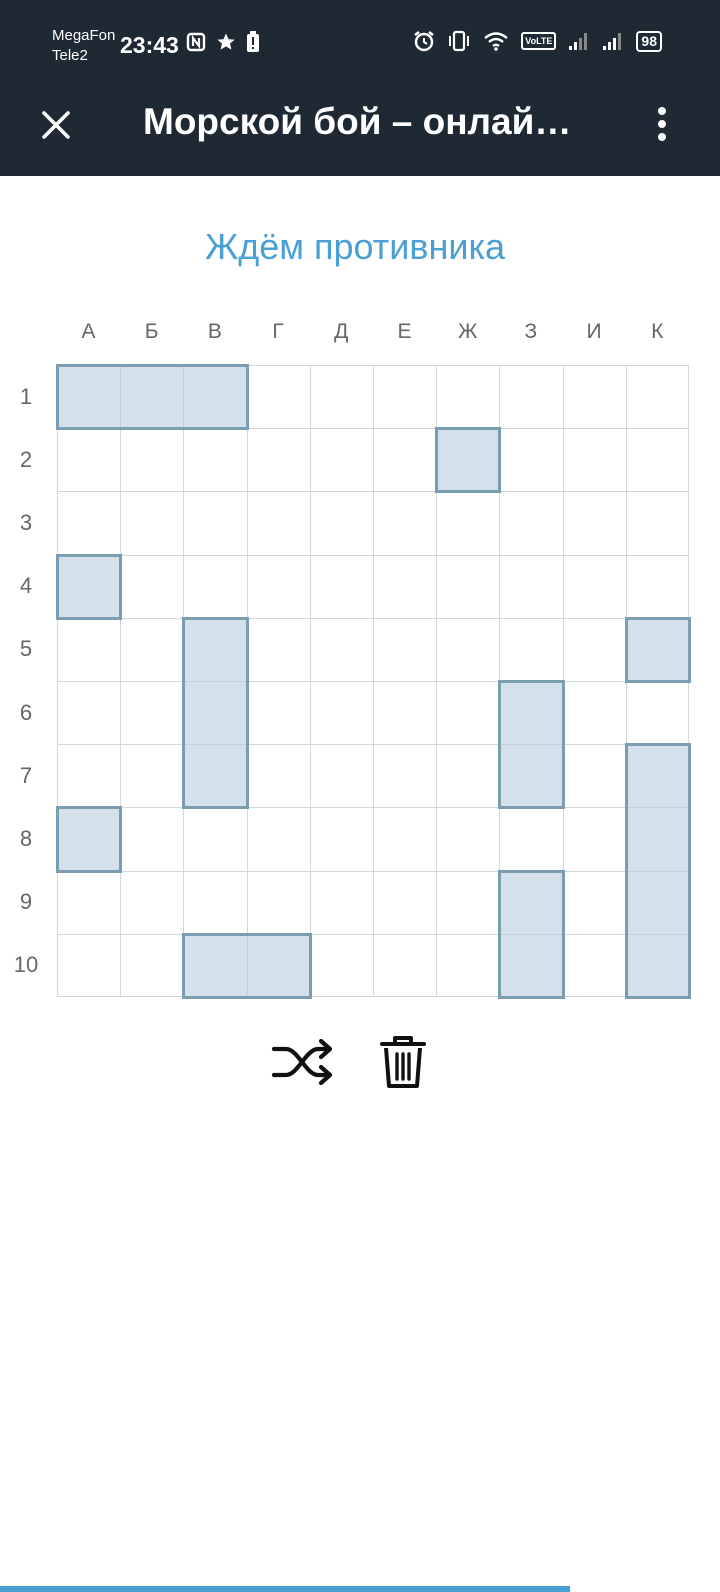 This screenshot has width=720, height=1592. Describe the element at coordinates (26, 838) in the screenshot. I see `row-label: 8` at that location.